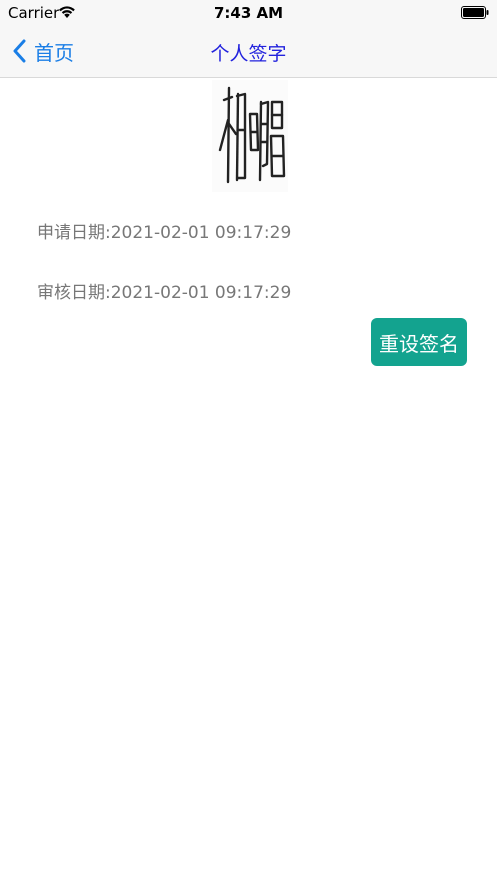 This screenshot has height=883, width=497. Describe the element at coordinates (164, 233) in the screenshot. I see `apply-date: 申请日期:2021-02-01 09:17:29` at that location.